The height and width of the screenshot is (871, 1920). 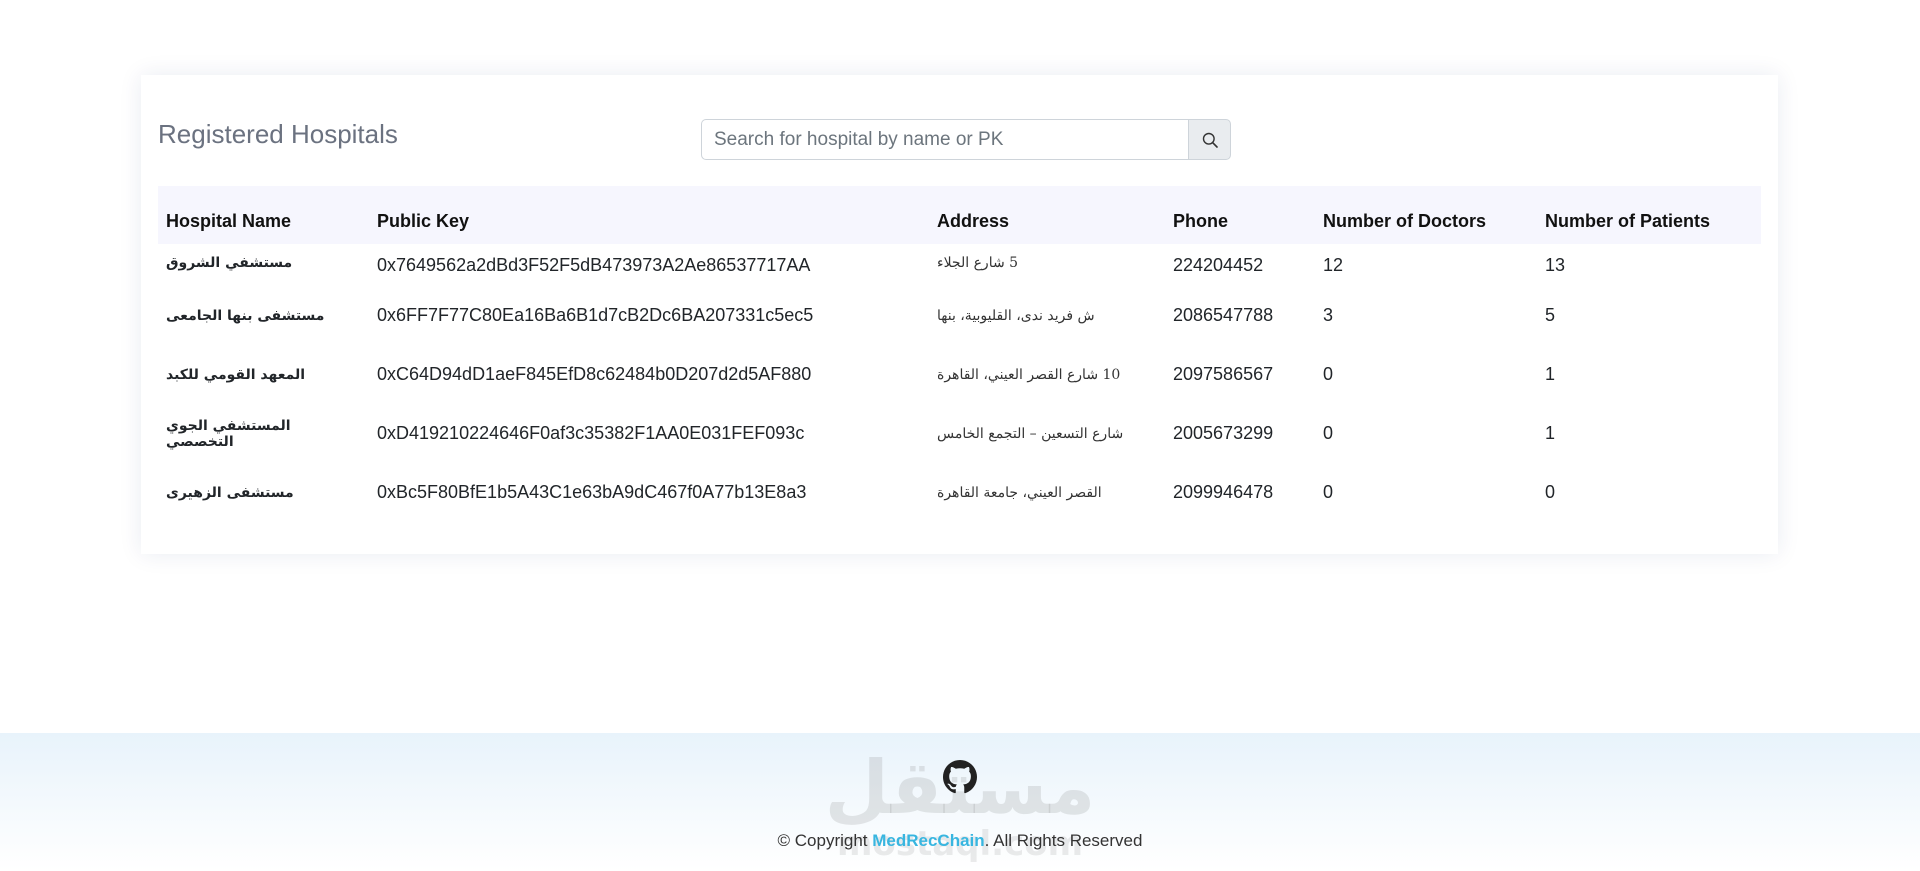 What do you see at coordinates (228, 433) in the screenshot?
I see `hospital-name: المستشفي الجوي التخصصي` at bounding box center [228, 433].